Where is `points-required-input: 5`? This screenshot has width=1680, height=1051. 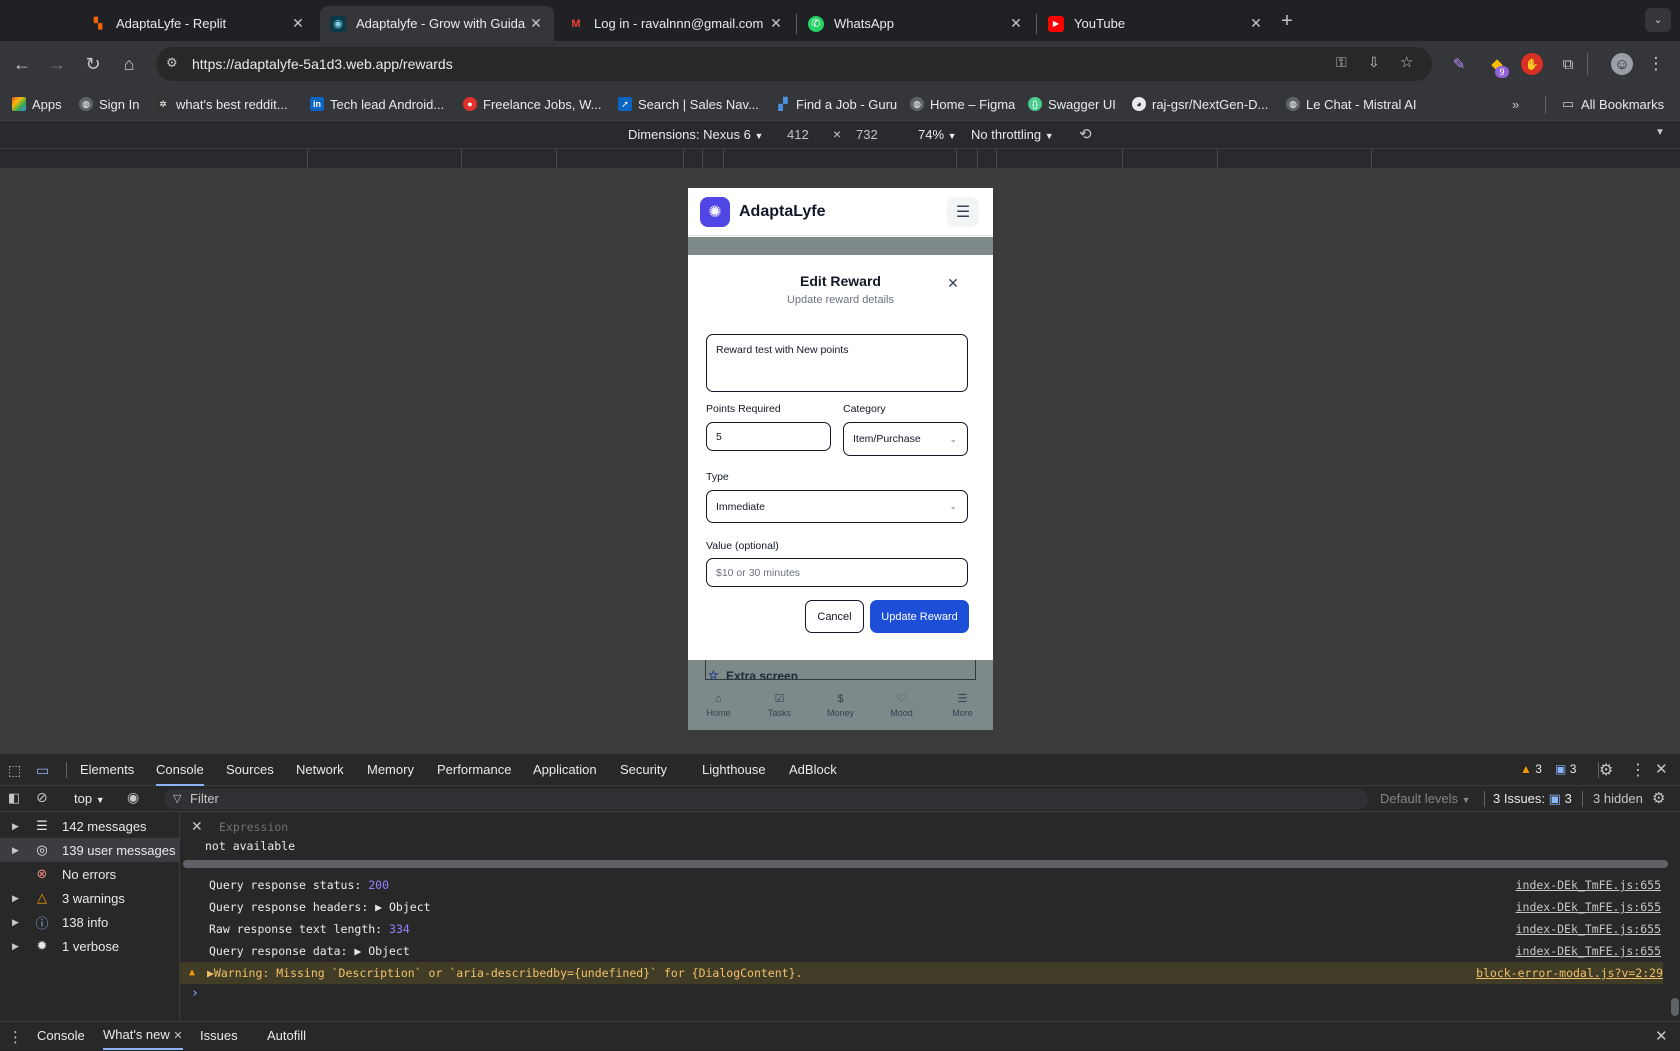 points-required-input: 5 is located at coordinates (768, 436).